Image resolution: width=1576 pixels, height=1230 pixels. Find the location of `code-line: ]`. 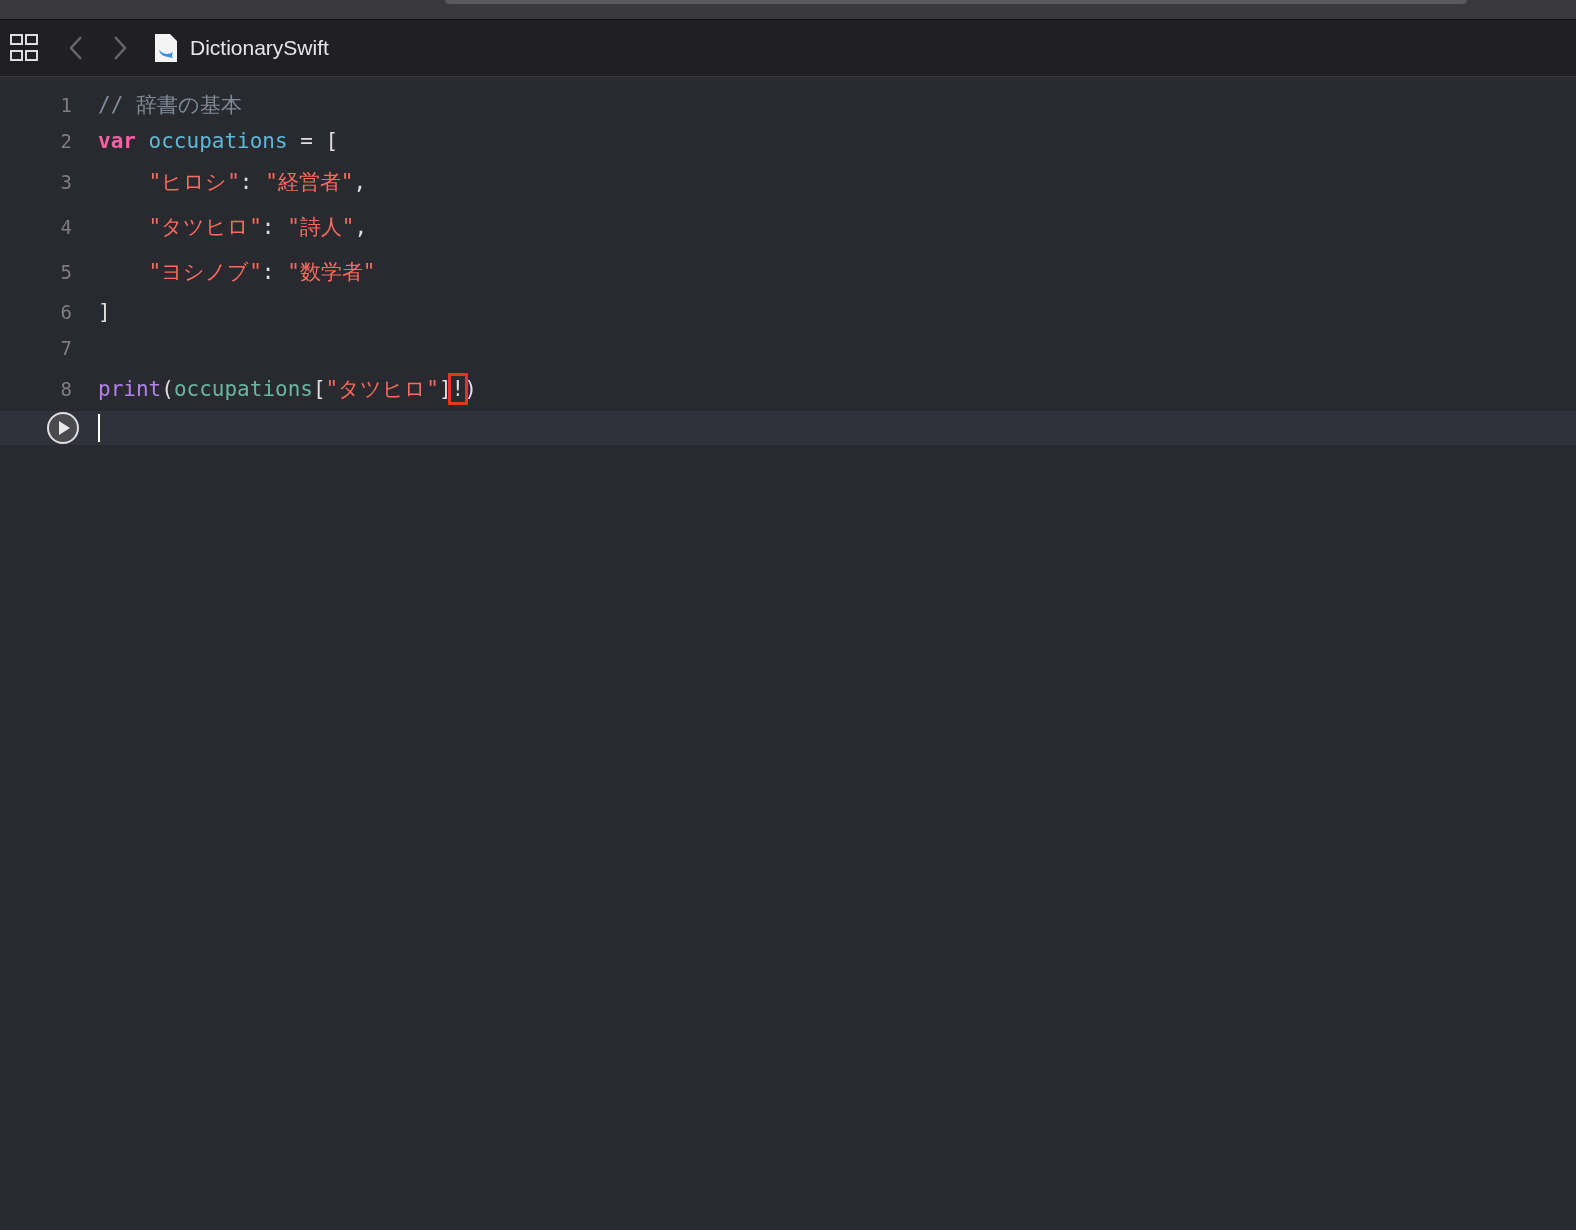

code-line: ] is located at coordinates (104, 312).